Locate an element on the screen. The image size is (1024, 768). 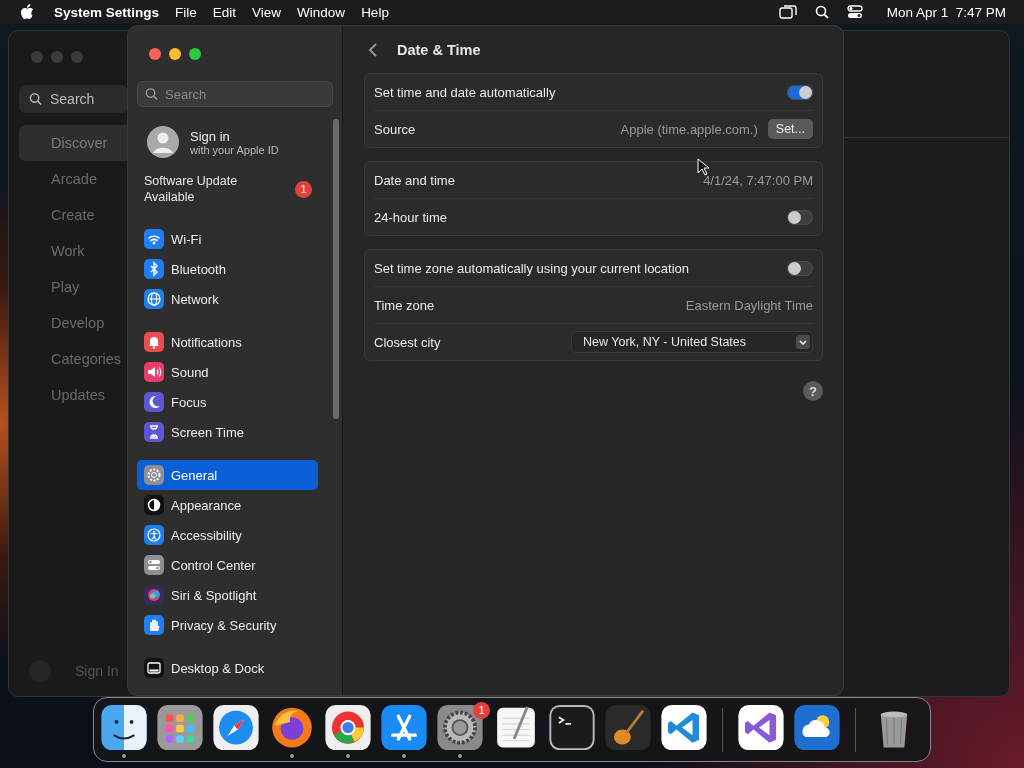
menu-item: Window is located at coordinates (321, 12).